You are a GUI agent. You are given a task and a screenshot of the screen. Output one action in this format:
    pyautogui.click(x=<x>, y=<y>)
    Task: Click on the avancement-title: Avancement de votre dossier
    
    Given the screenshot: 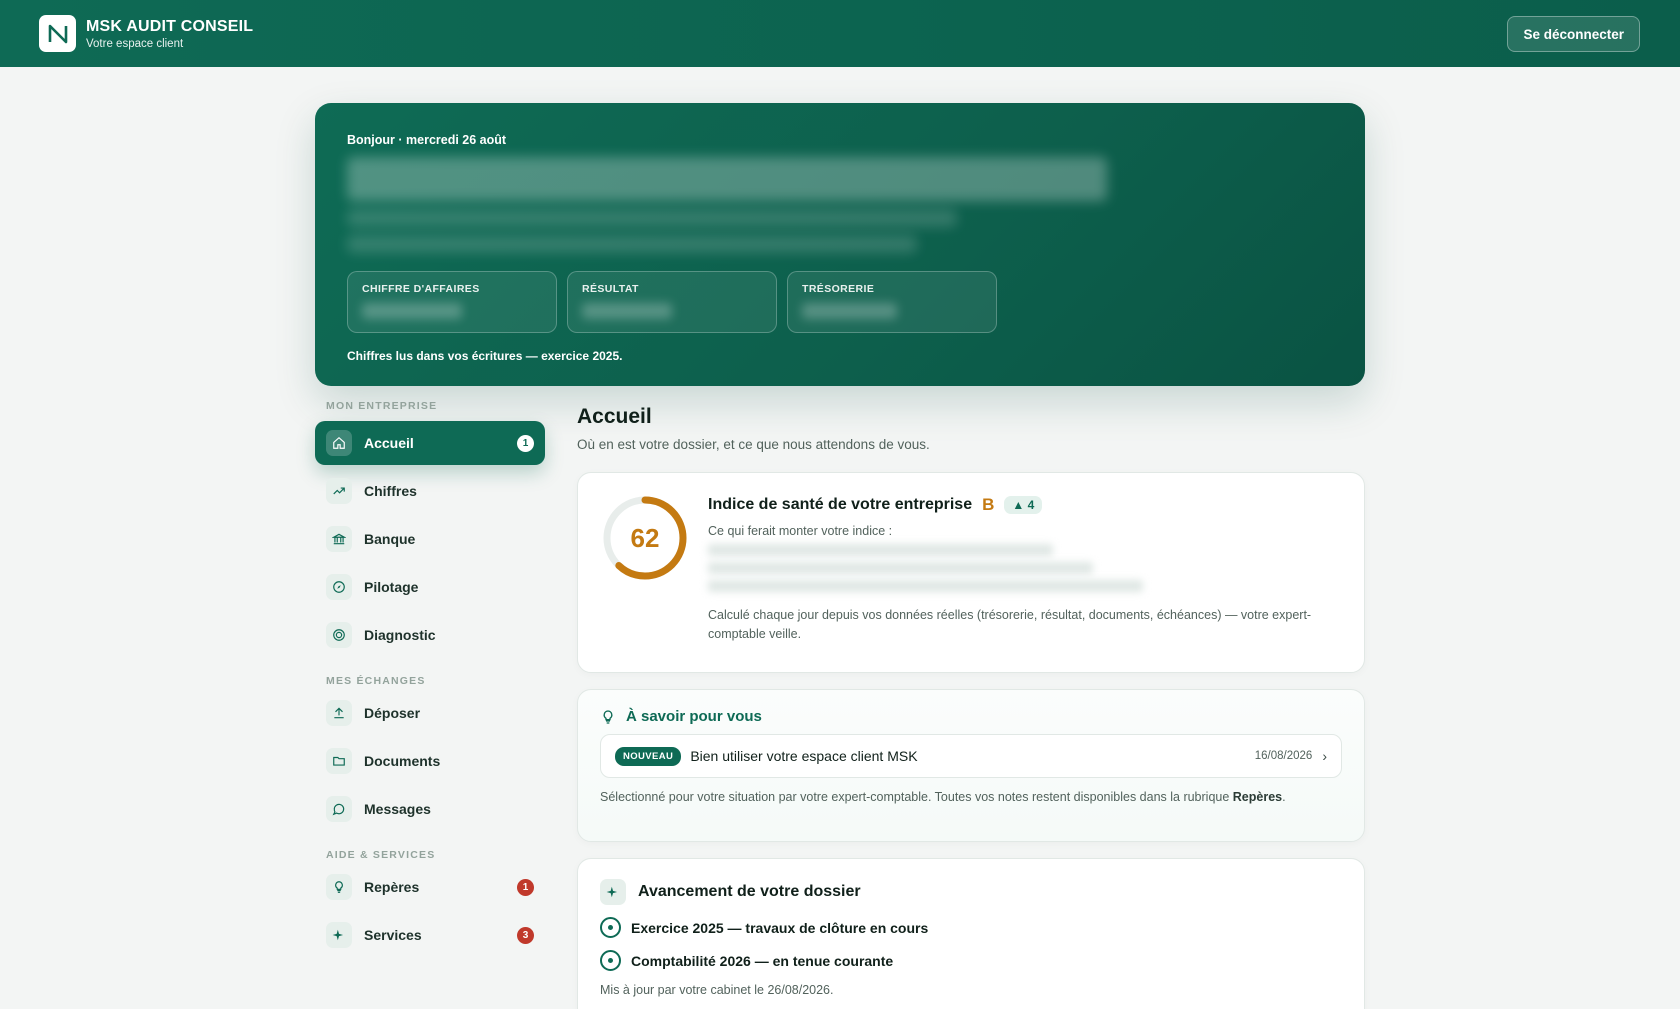 What is the action you would take?
    pyautogui.click(x=749, y=891)
    